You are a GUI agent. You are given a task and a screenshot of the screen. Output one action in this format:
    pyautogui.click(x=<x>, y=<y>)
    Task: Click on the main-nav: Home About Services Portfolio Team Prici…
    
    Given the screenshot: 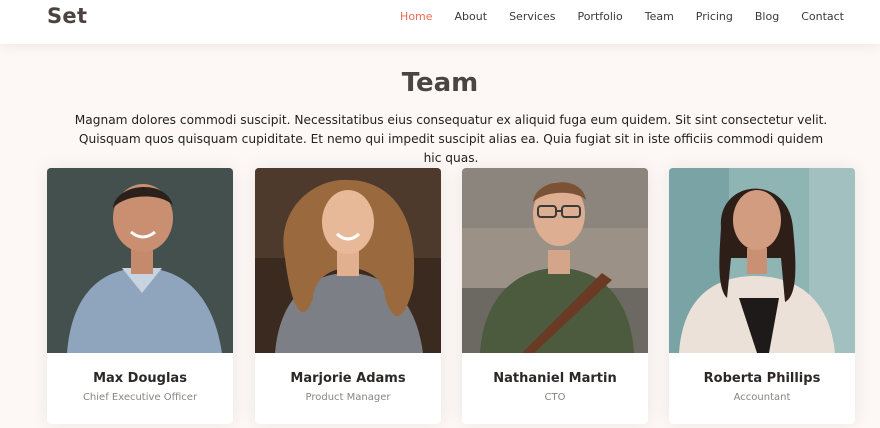 What is the action you would take?
    pyautogui.click(x=611, y=16)
    